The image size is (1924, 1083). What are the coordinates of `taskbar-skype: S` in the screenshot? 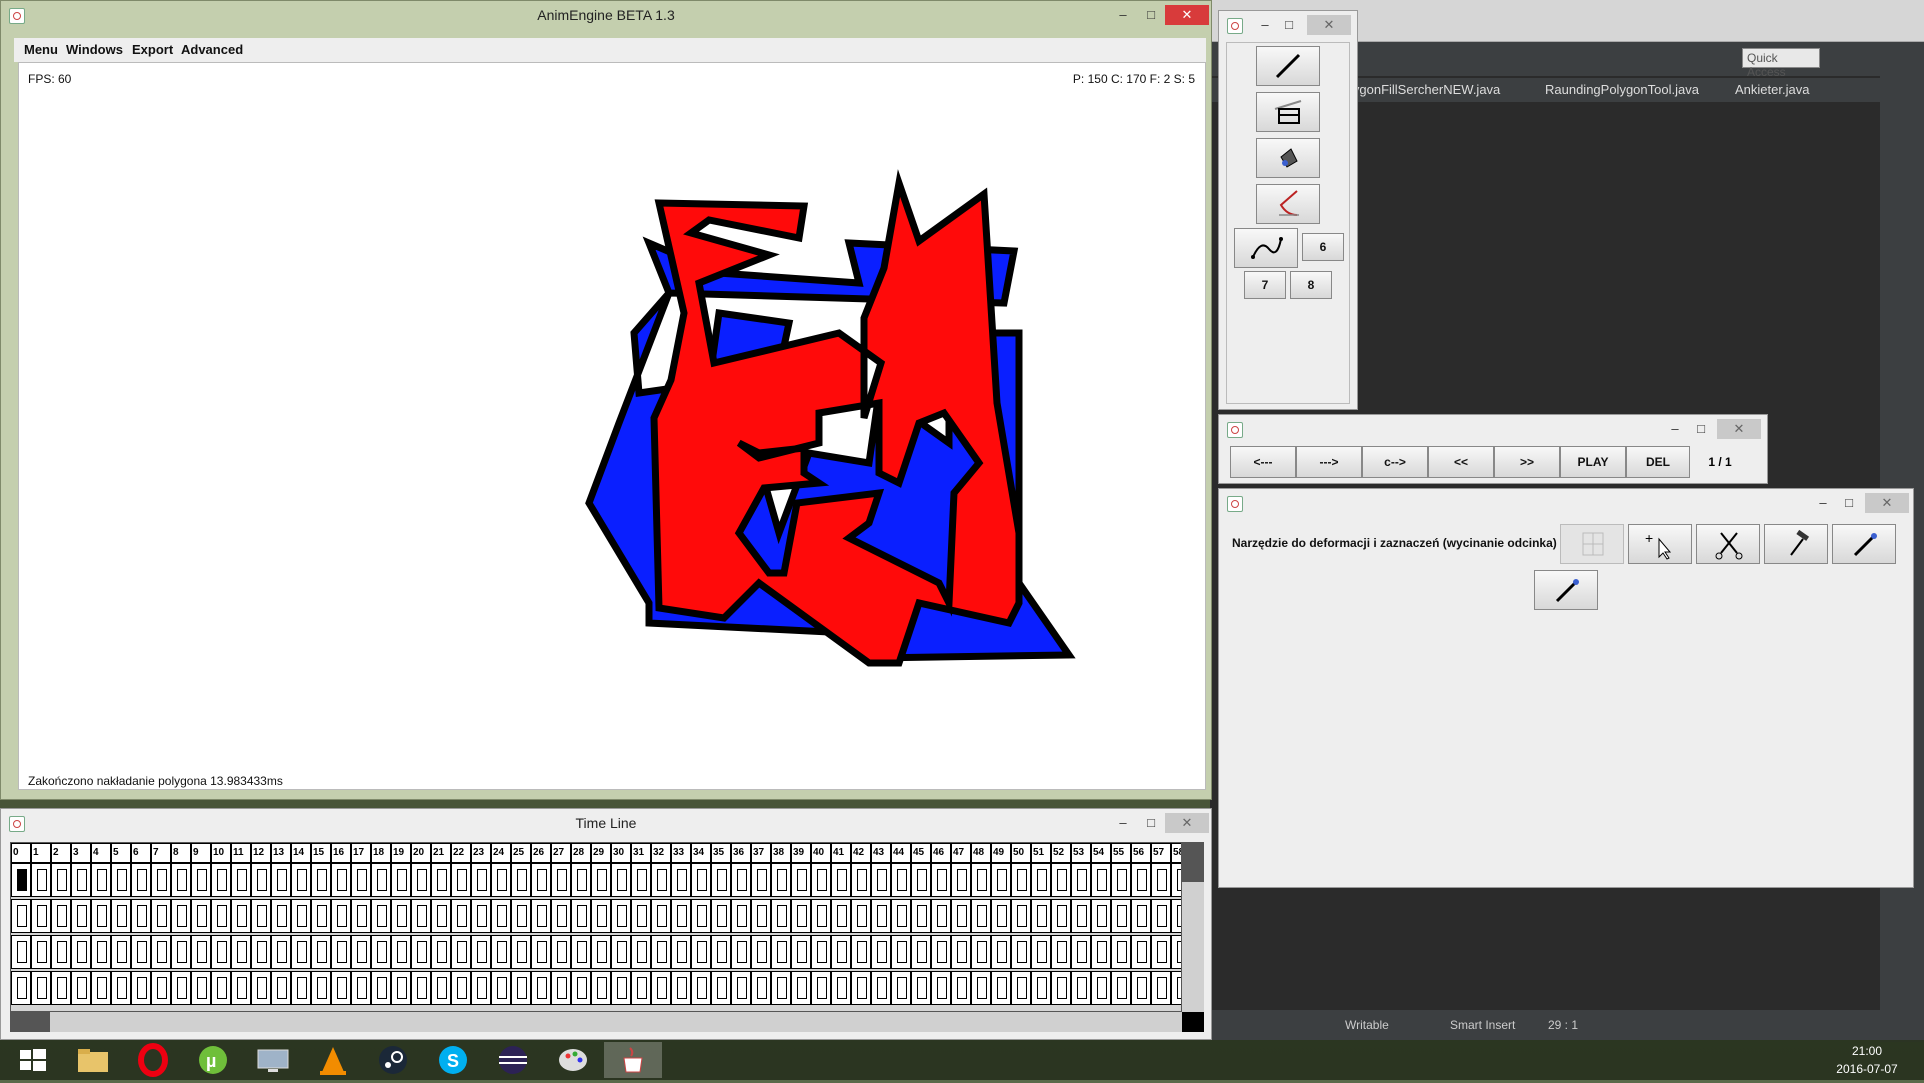 It's located at (453, 1060).